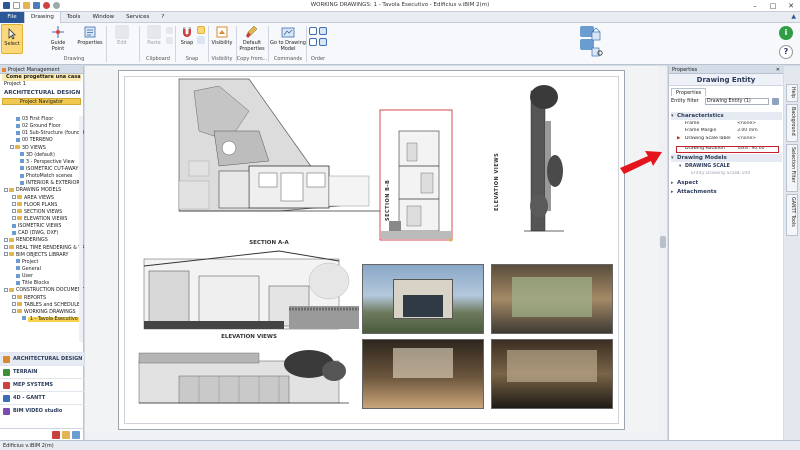  I want to click on side-tab-gantt-tools: GANTT Tools, so click(792, 215).